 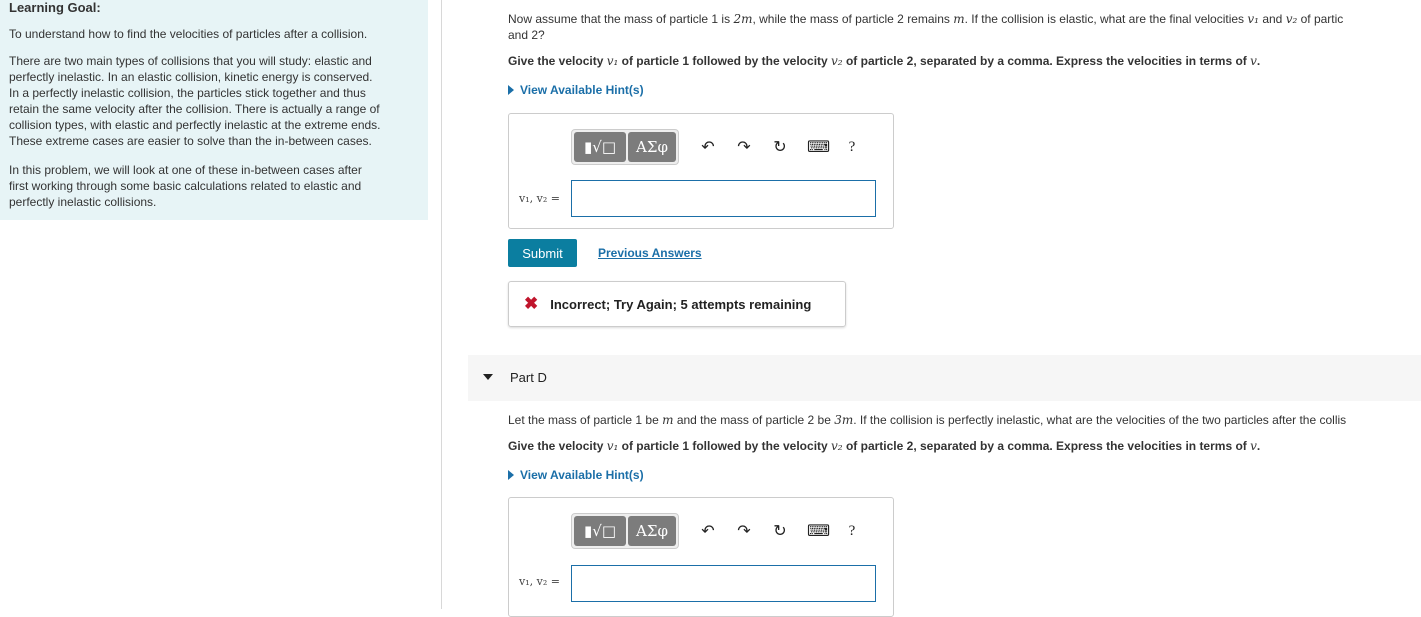 I want to click on math: 3m, so click(x=844, y=420).